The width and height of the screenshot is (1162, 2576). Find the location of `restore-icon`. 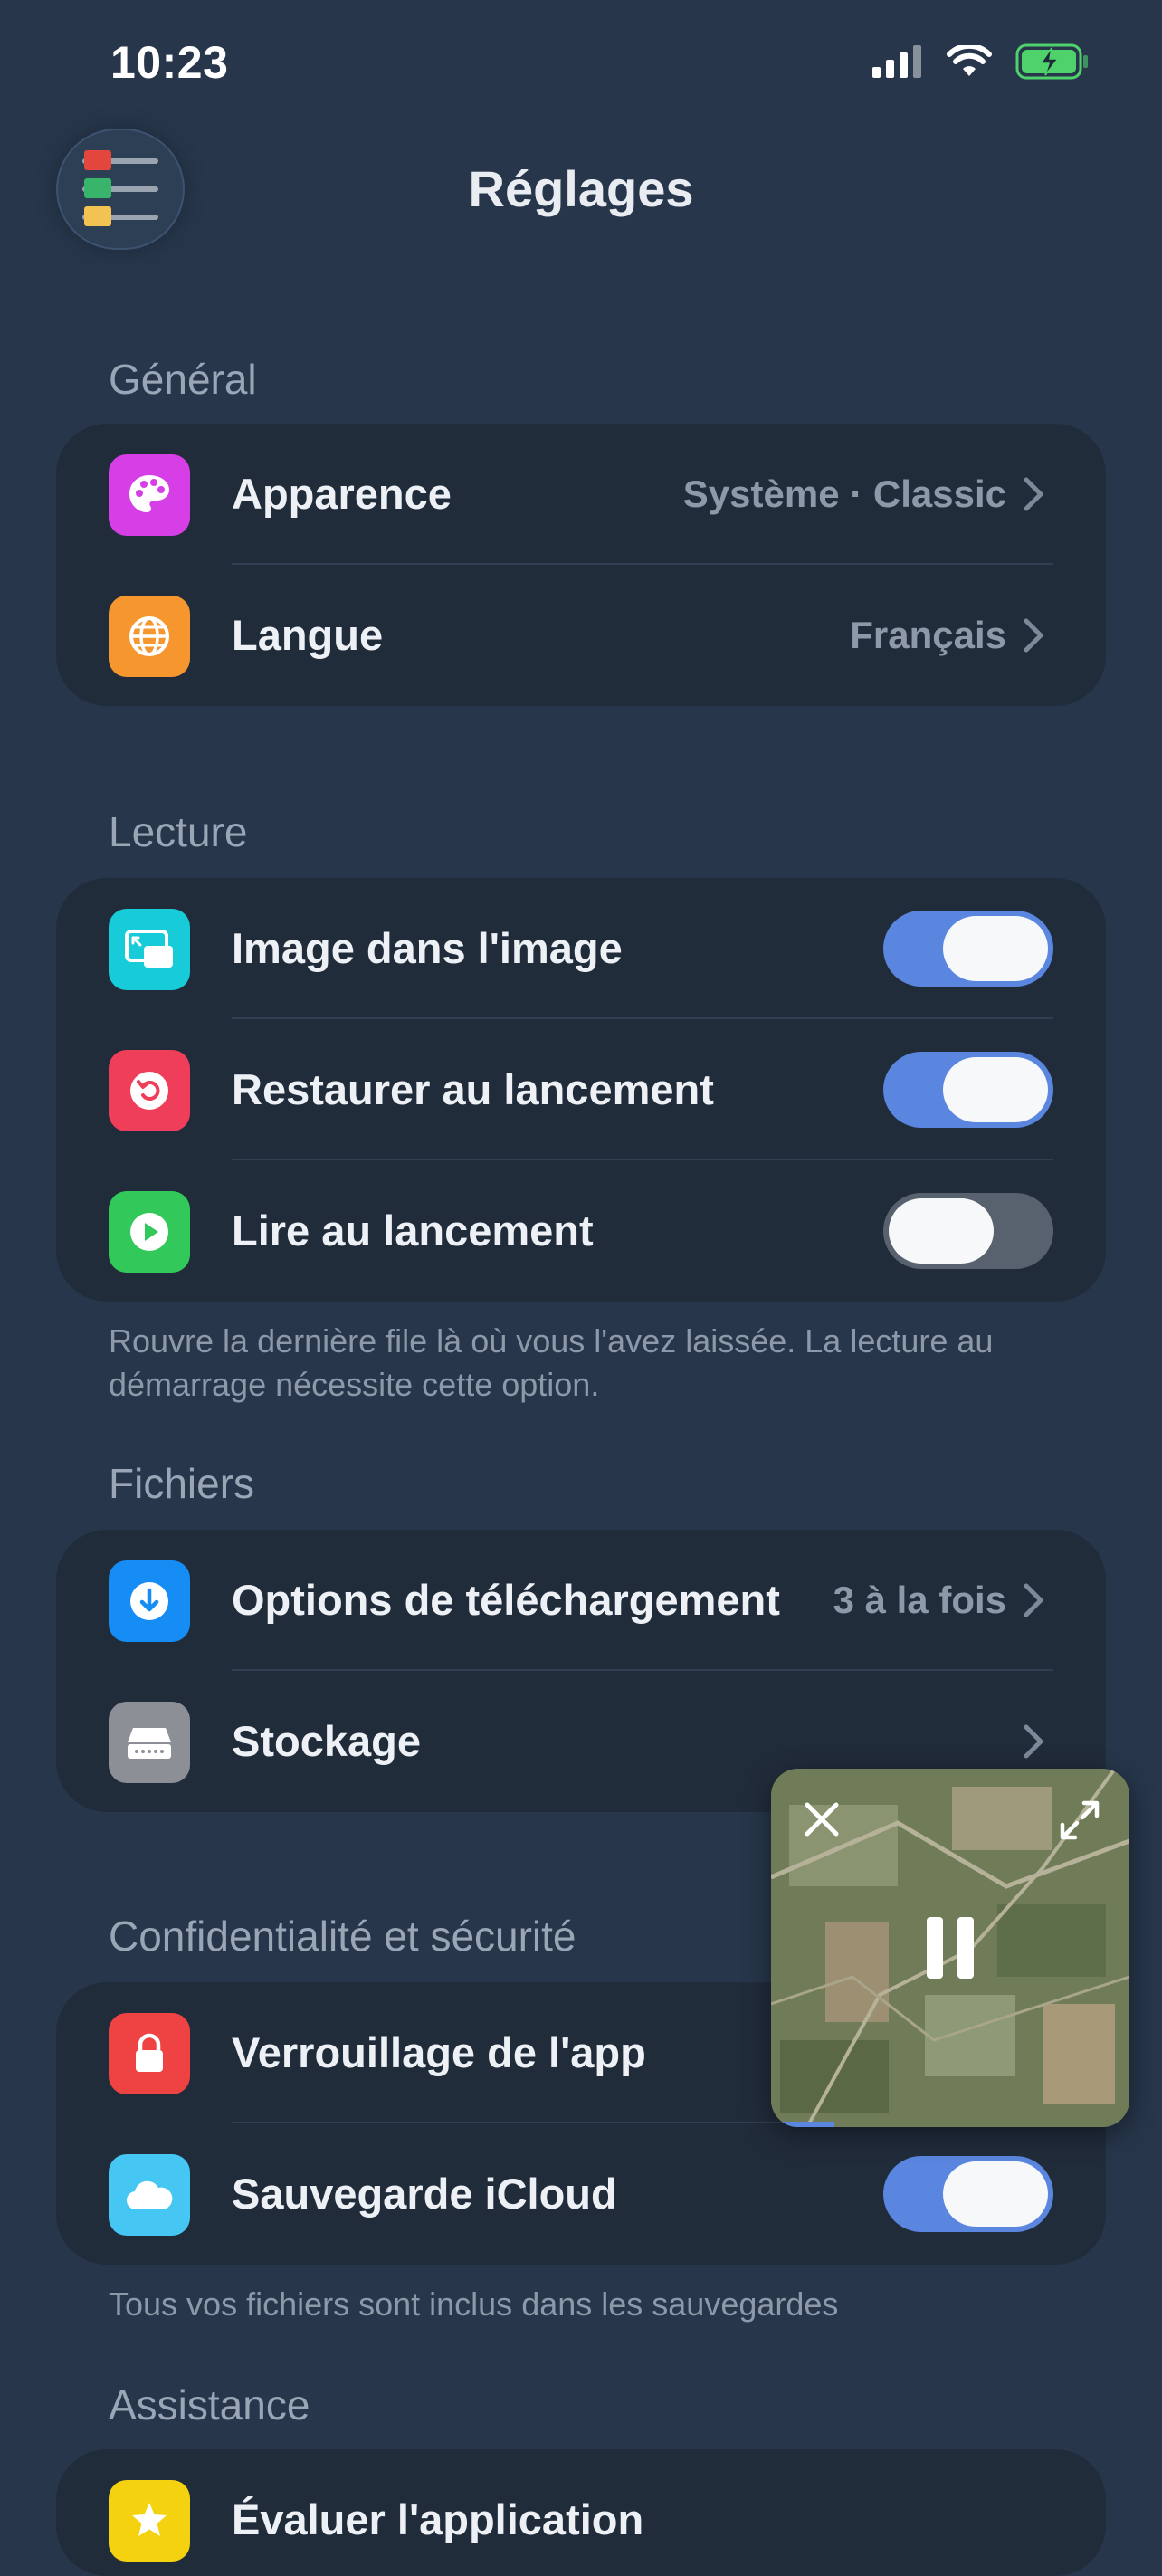

restore-icon is located at coordinates (149, 1091).